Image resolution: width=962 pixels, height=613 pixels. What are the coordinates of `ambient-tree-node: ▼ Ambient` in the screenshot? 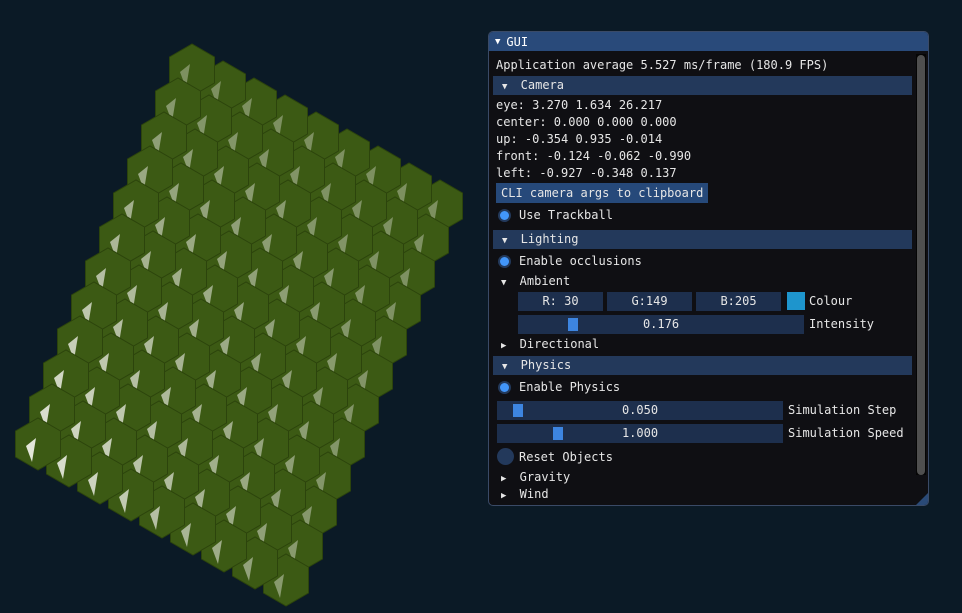 It's located at (535, 281).